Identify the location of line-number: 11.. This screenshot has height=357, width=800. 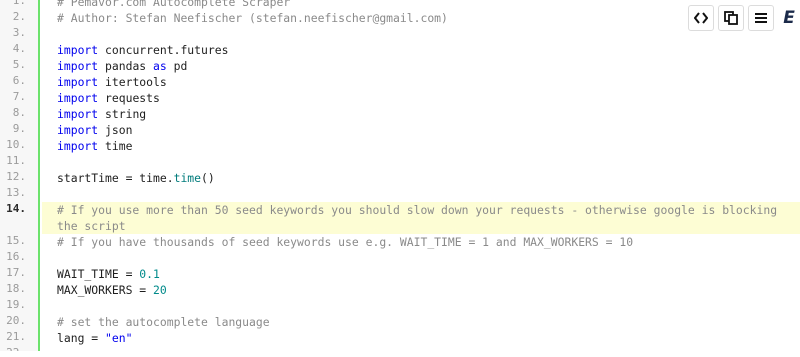
(20, 162).